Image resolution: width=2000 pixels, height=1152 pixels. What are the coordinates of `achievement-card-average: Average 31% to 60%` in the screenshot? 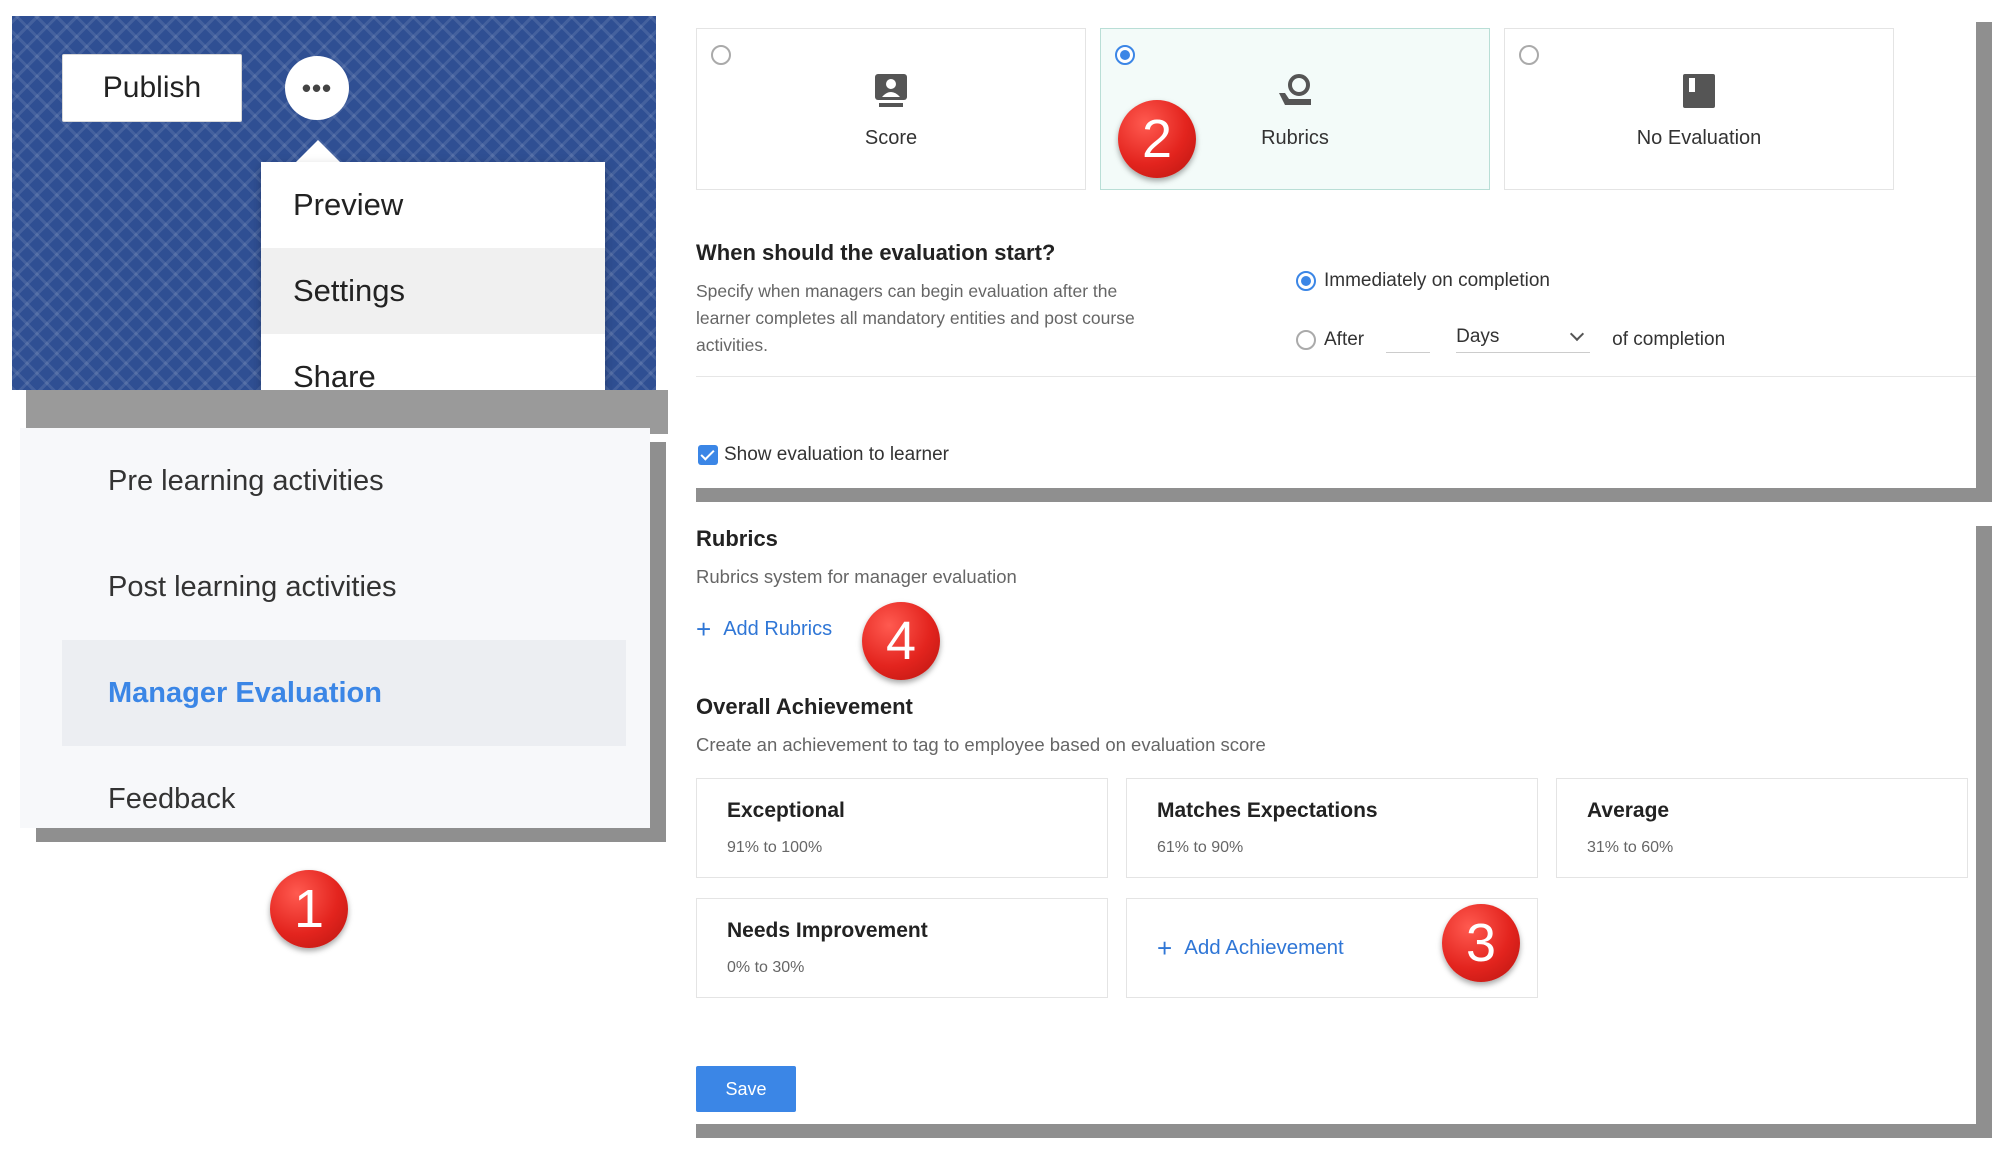 It's located at (1762, 828).